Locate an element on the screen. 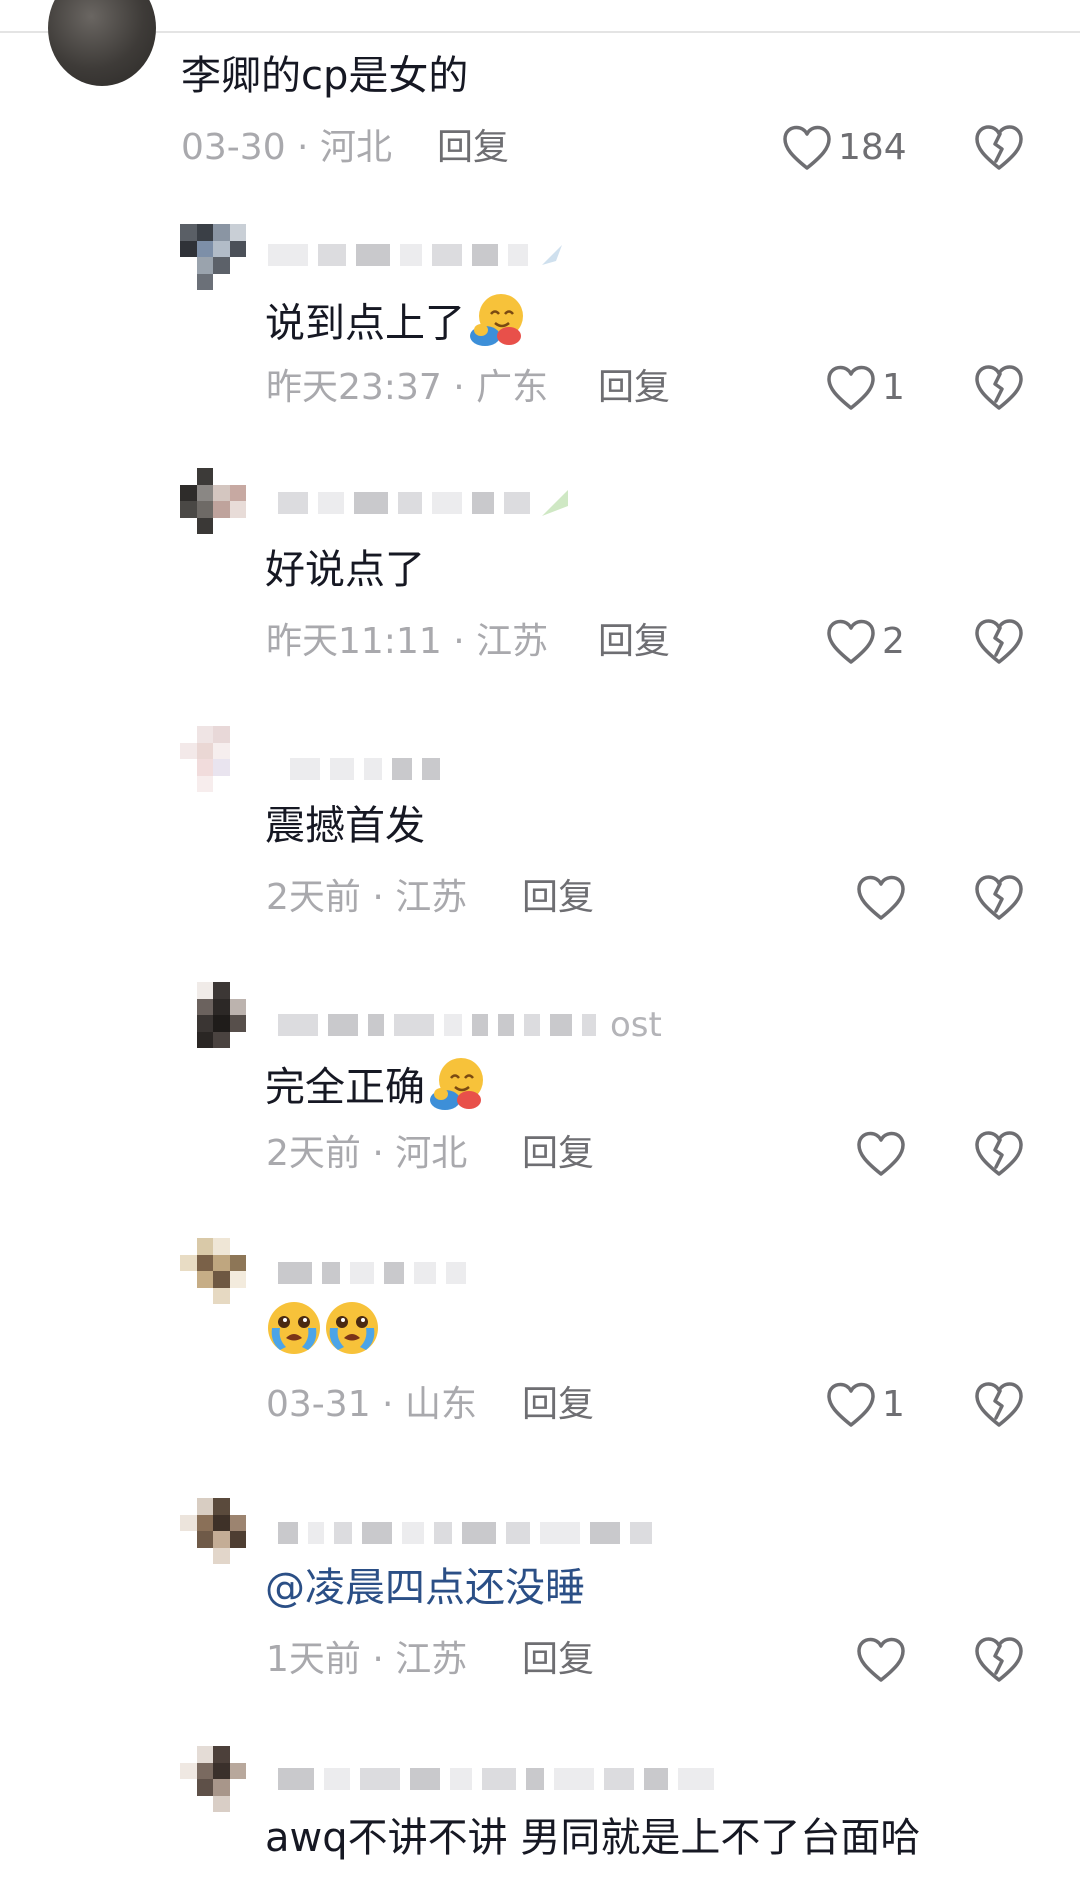 This screenshot has width=1080, height=1889. bird-icon is located at coordinates (552, 255).